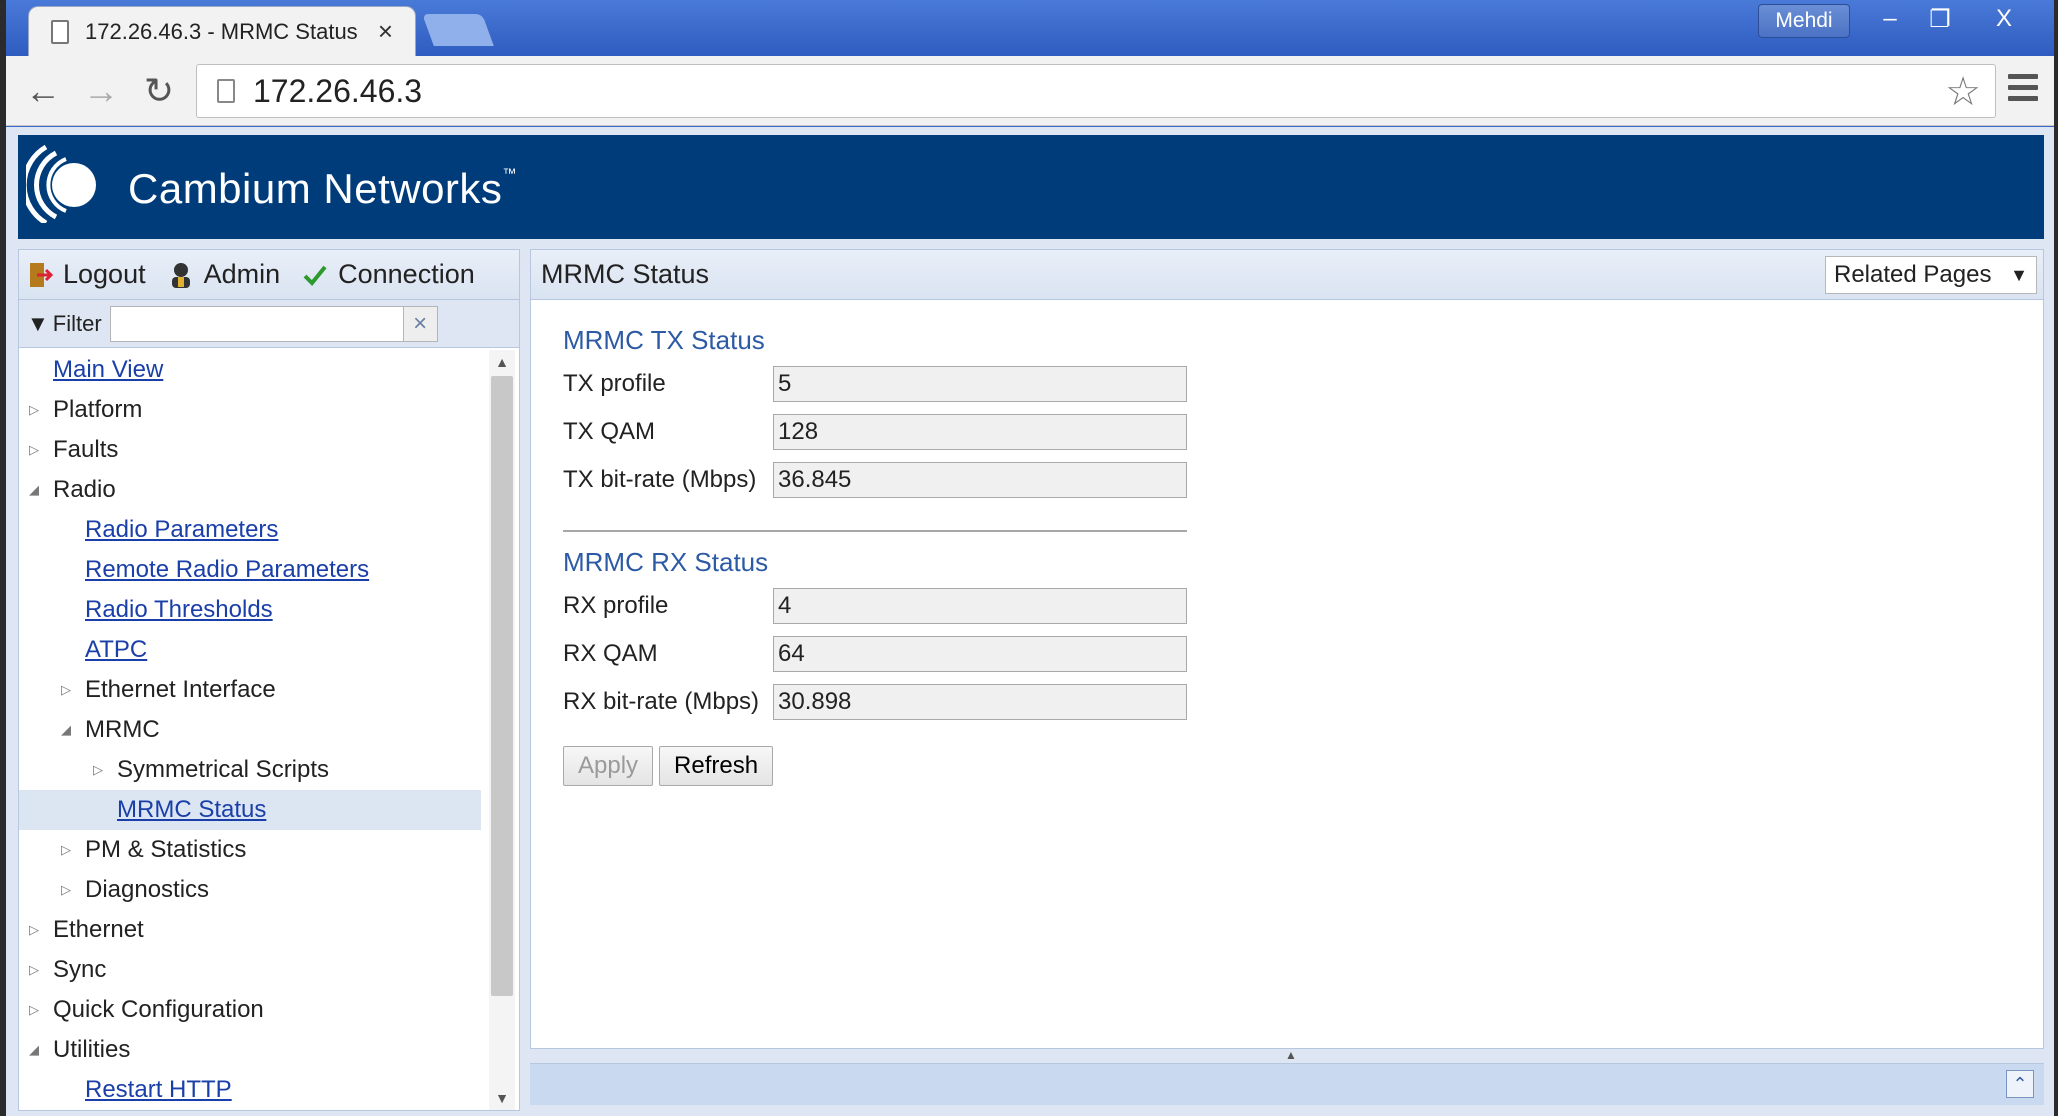 The height and width of the screenshot is (1116, 2058). I want to click on expand-up-icon: ⌃, so click(2020, 1084).